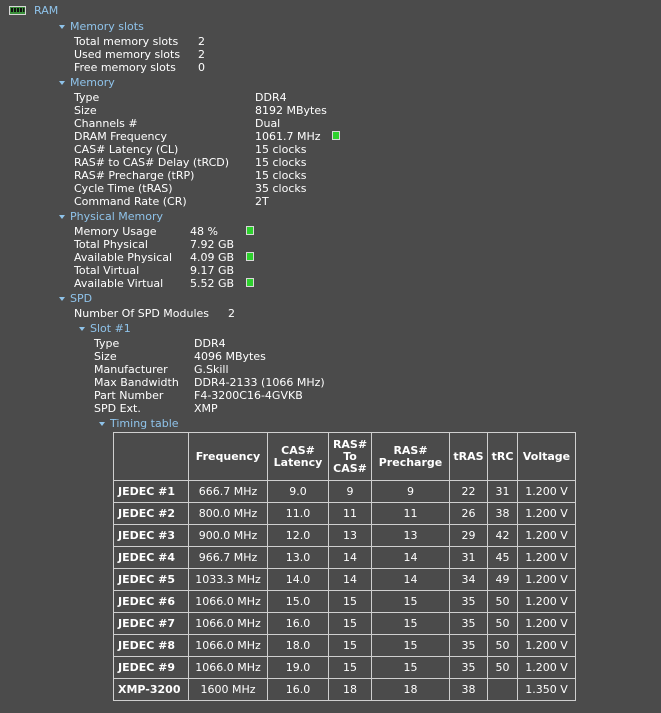 This screenshot has width=661, height=713. Describe the element at coordinates (212, 270) in the screenshot. I see `total-virtual-value: 9.17 GB` at that location.